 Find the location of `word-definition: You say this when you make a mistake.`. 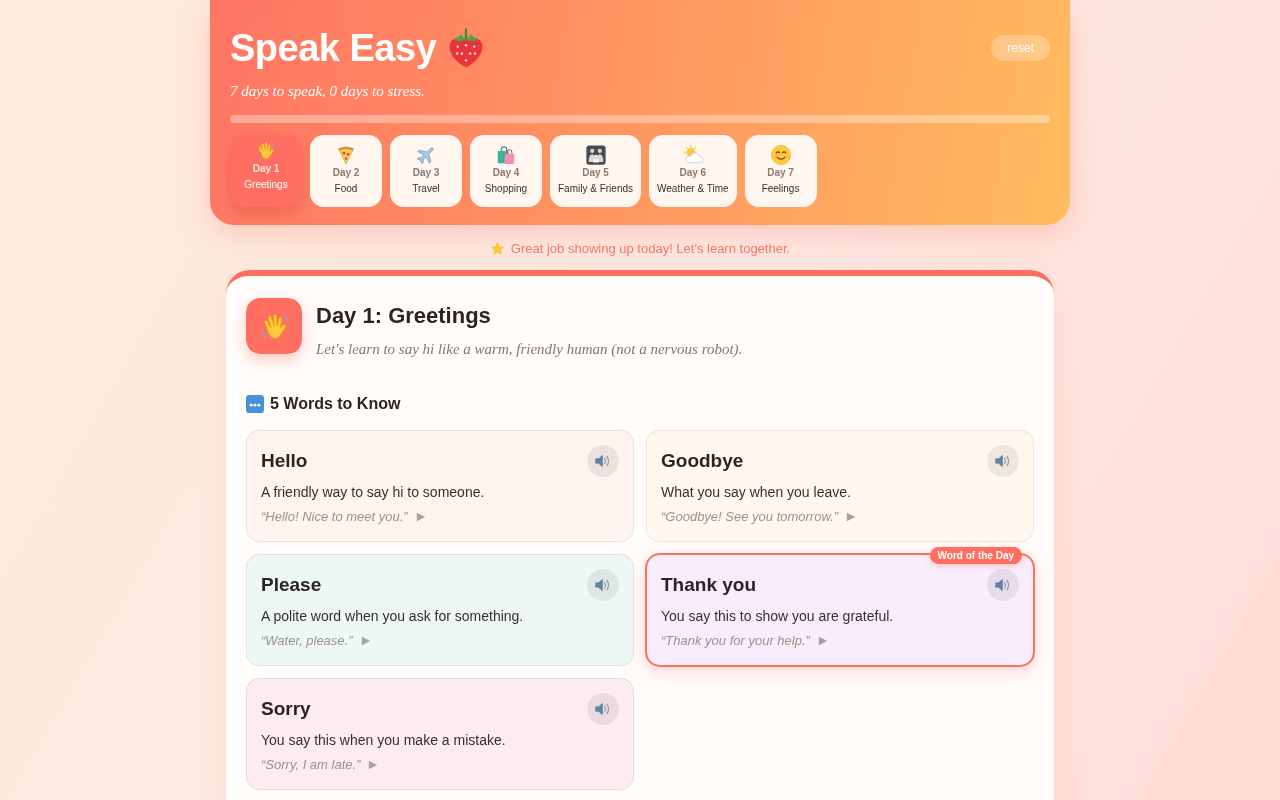

word-definition: You say this when you make a mistake. is located at coordinates (384, 740).